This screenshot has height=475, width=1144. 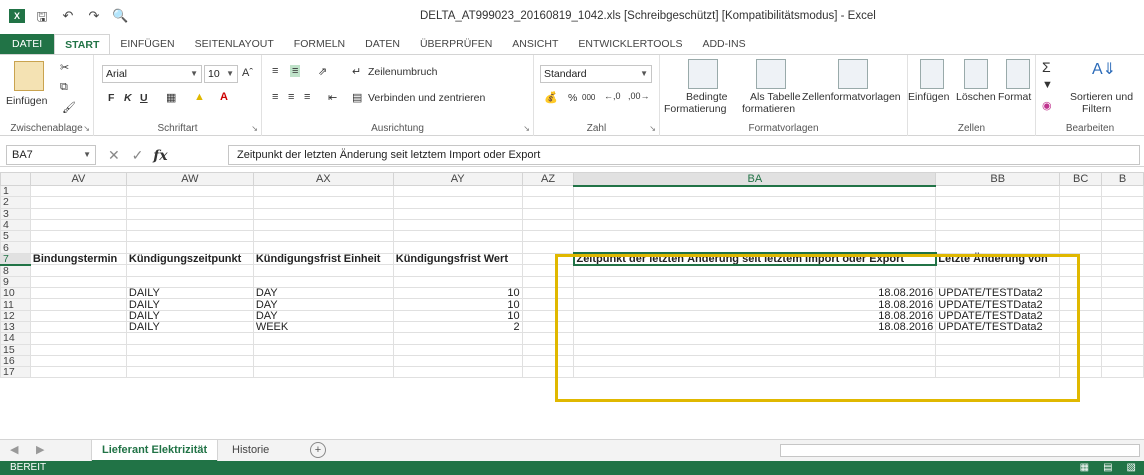 I want to click on normal-view-icon: ▦, so click(x=1084, y=468).